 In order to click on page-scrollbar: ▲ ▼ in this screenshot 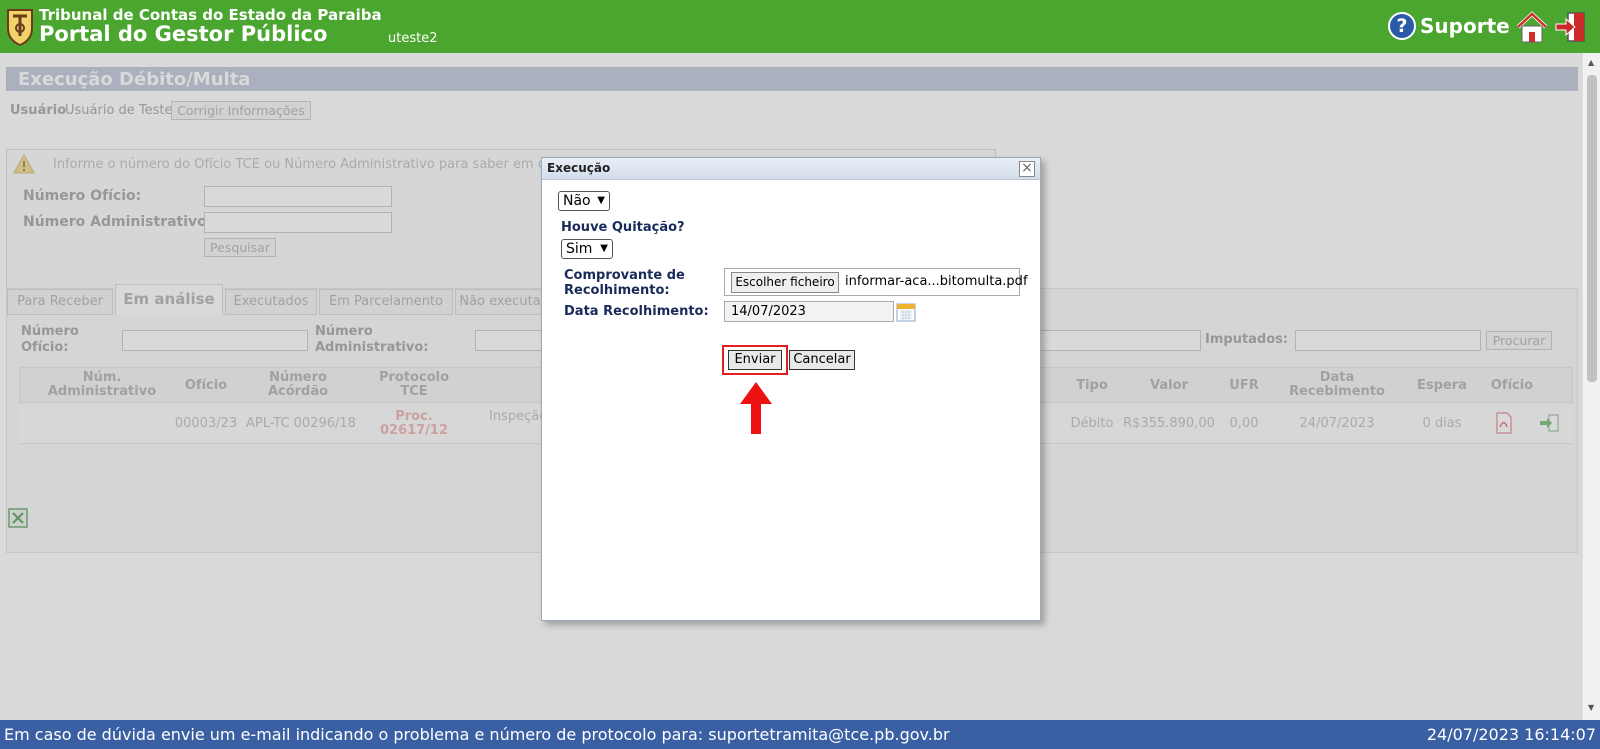, I will do `click(1591, 386)`.